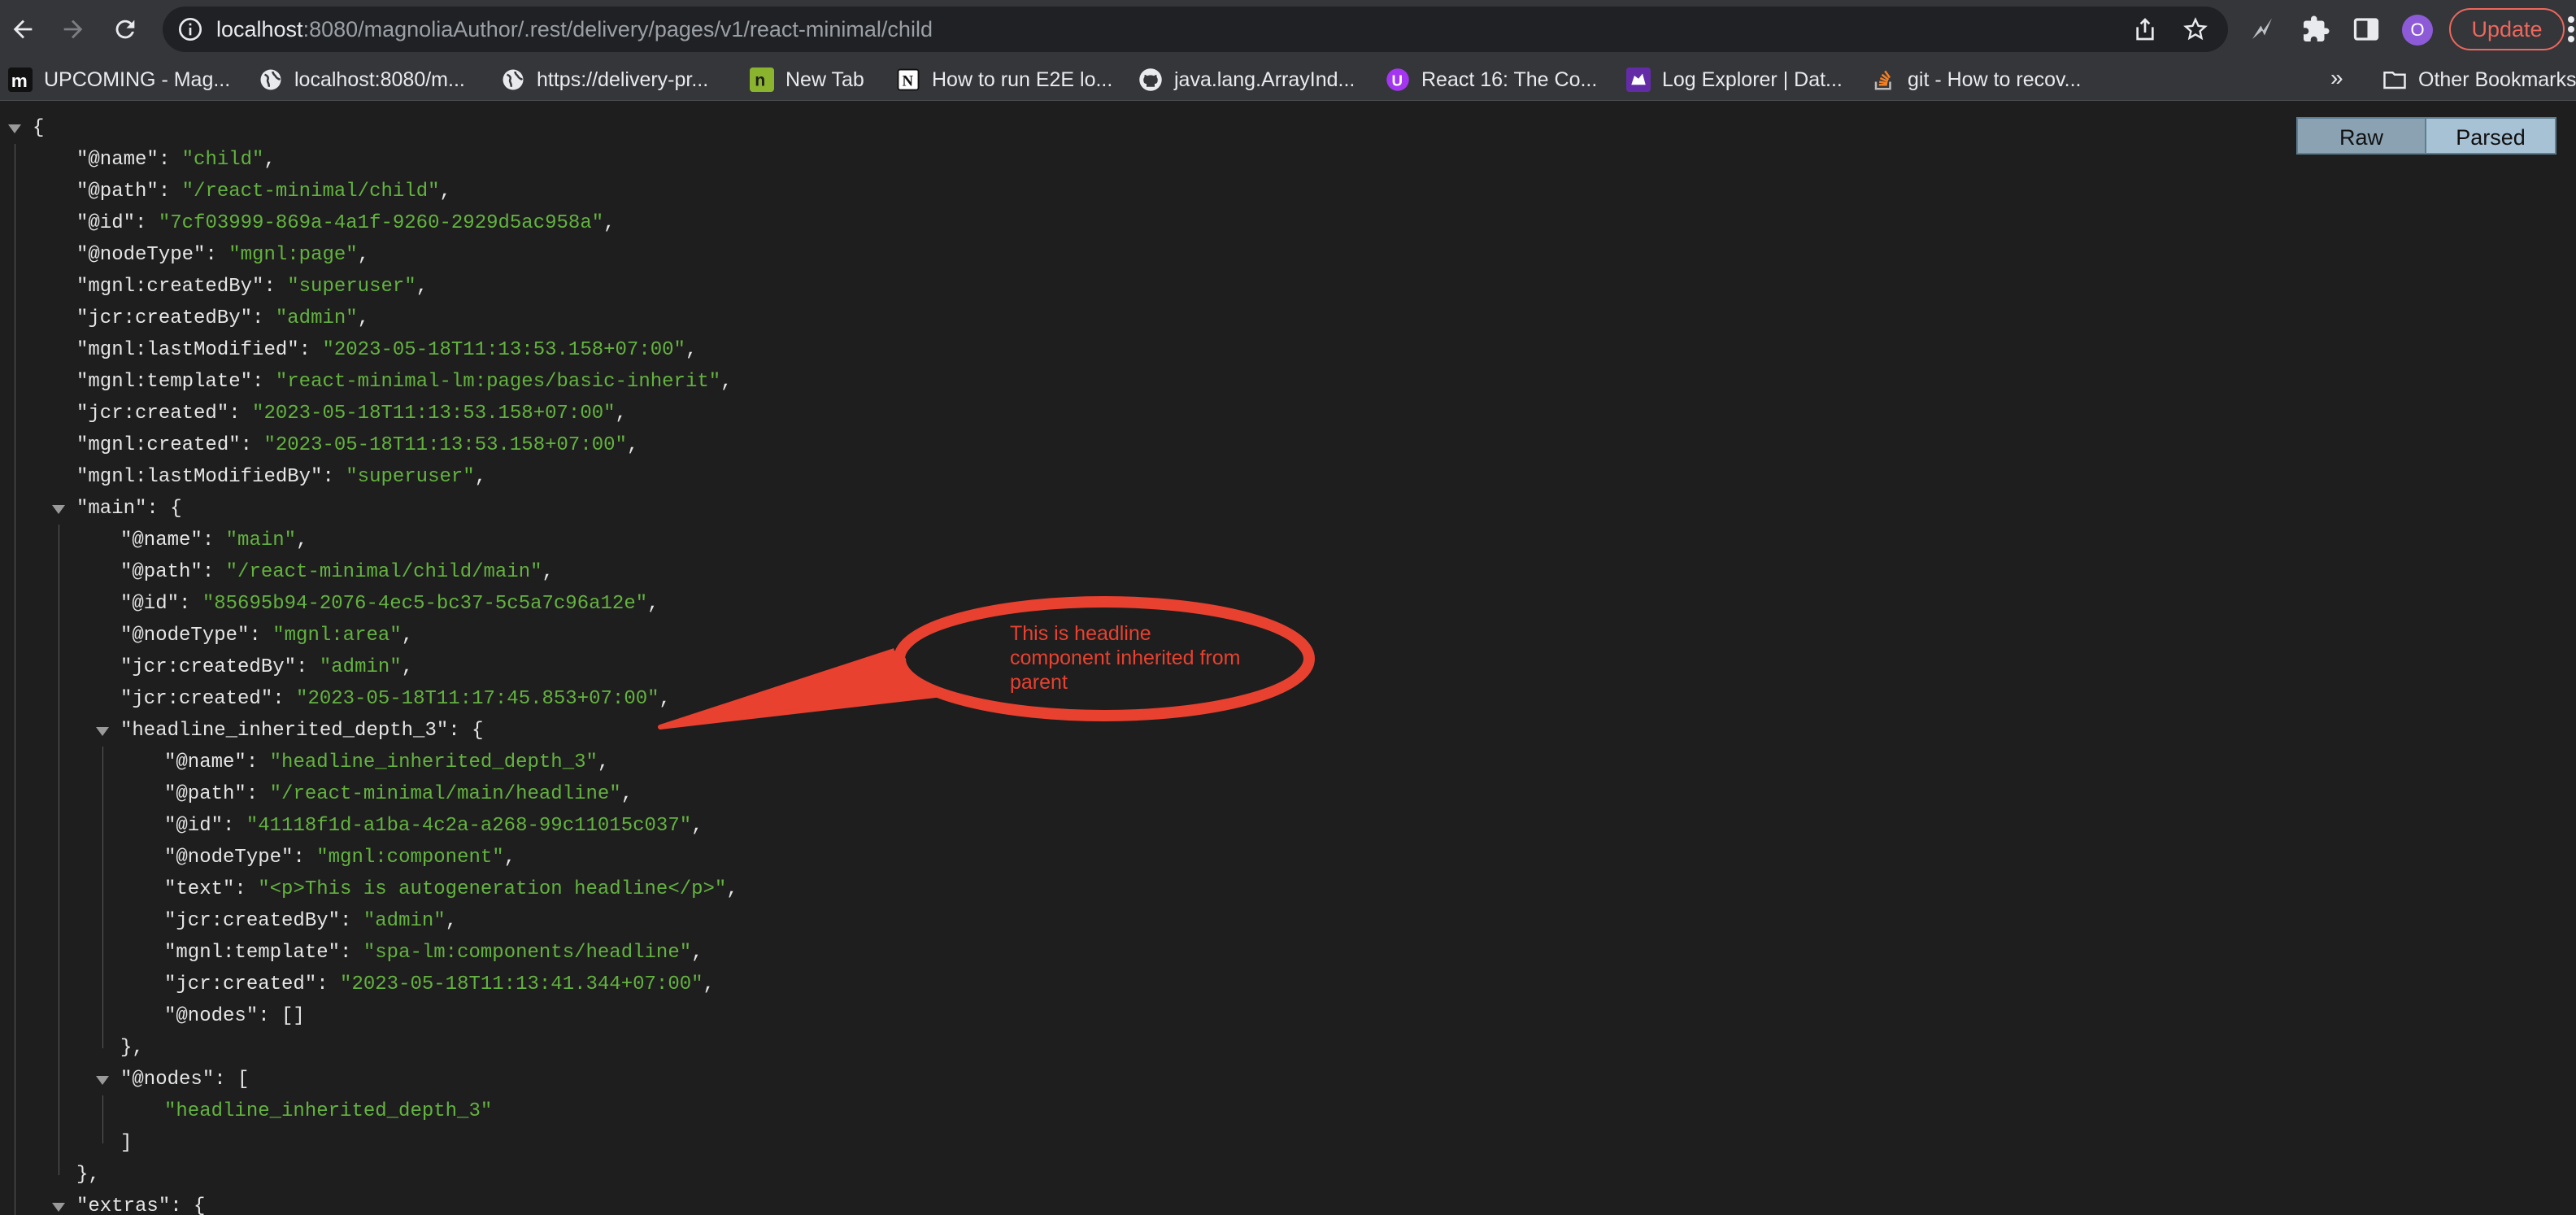 Image resolution: width=2576 pixels, height=1215 pixels. What do you see at coordinates (528, 953) in the screenshot?
I see `json-value: "spa-lm:components/headline"` at bounding box center [528, 953].